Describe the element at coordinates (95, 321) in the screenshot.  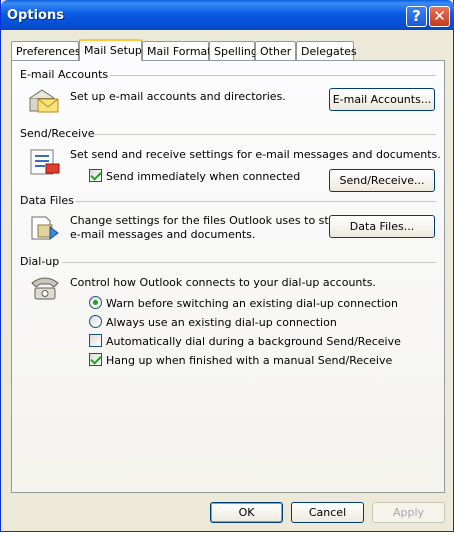
I see `always-use-existing-radio` at that location.